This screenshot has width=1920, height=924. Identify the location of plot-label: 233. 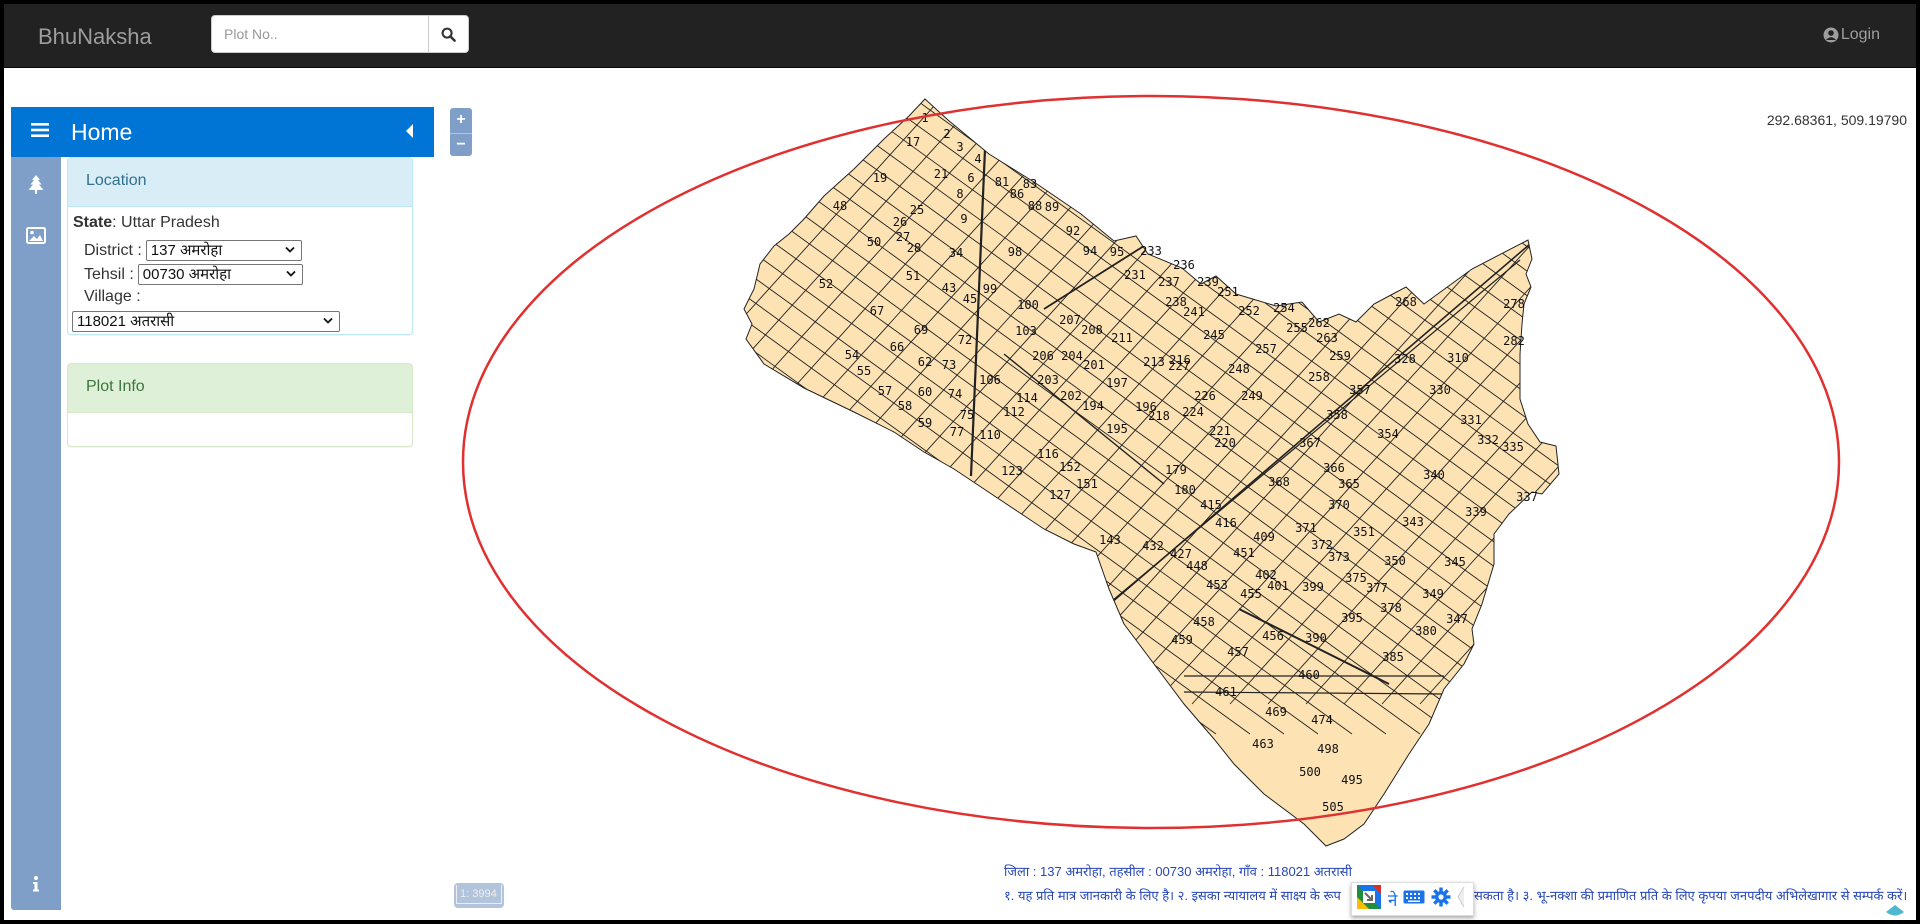
(1151, 251).